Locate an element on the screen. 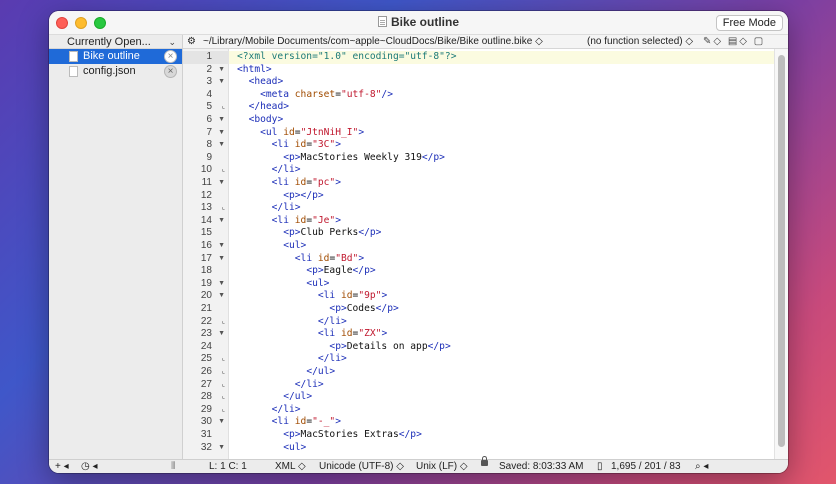 The image size is (836, 484). vertical-scrollbar is located at coordinates (781, 254).